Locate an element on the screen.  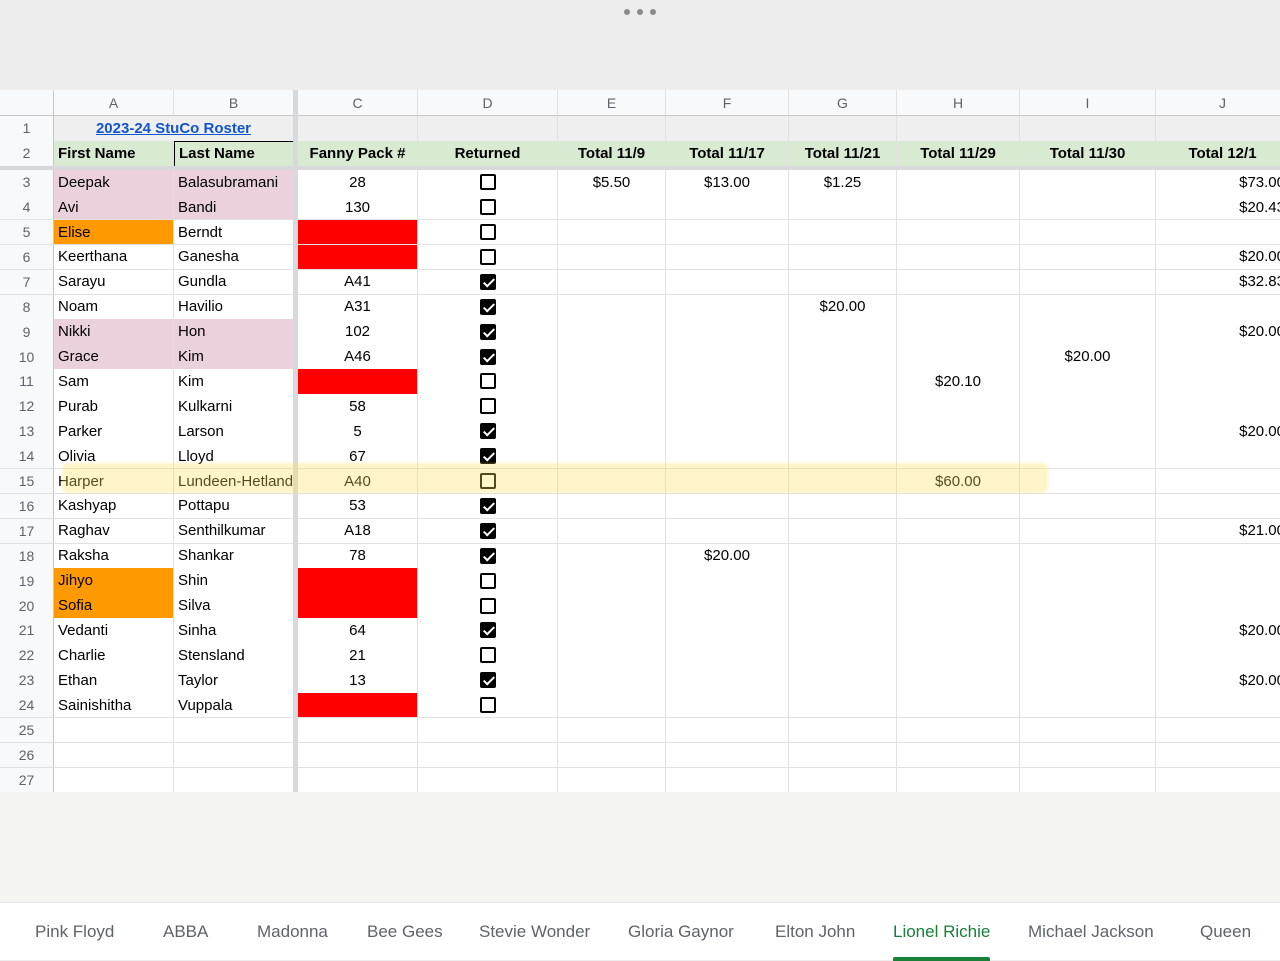
first-name-cell: Purab is located at coordinates (114, 407).